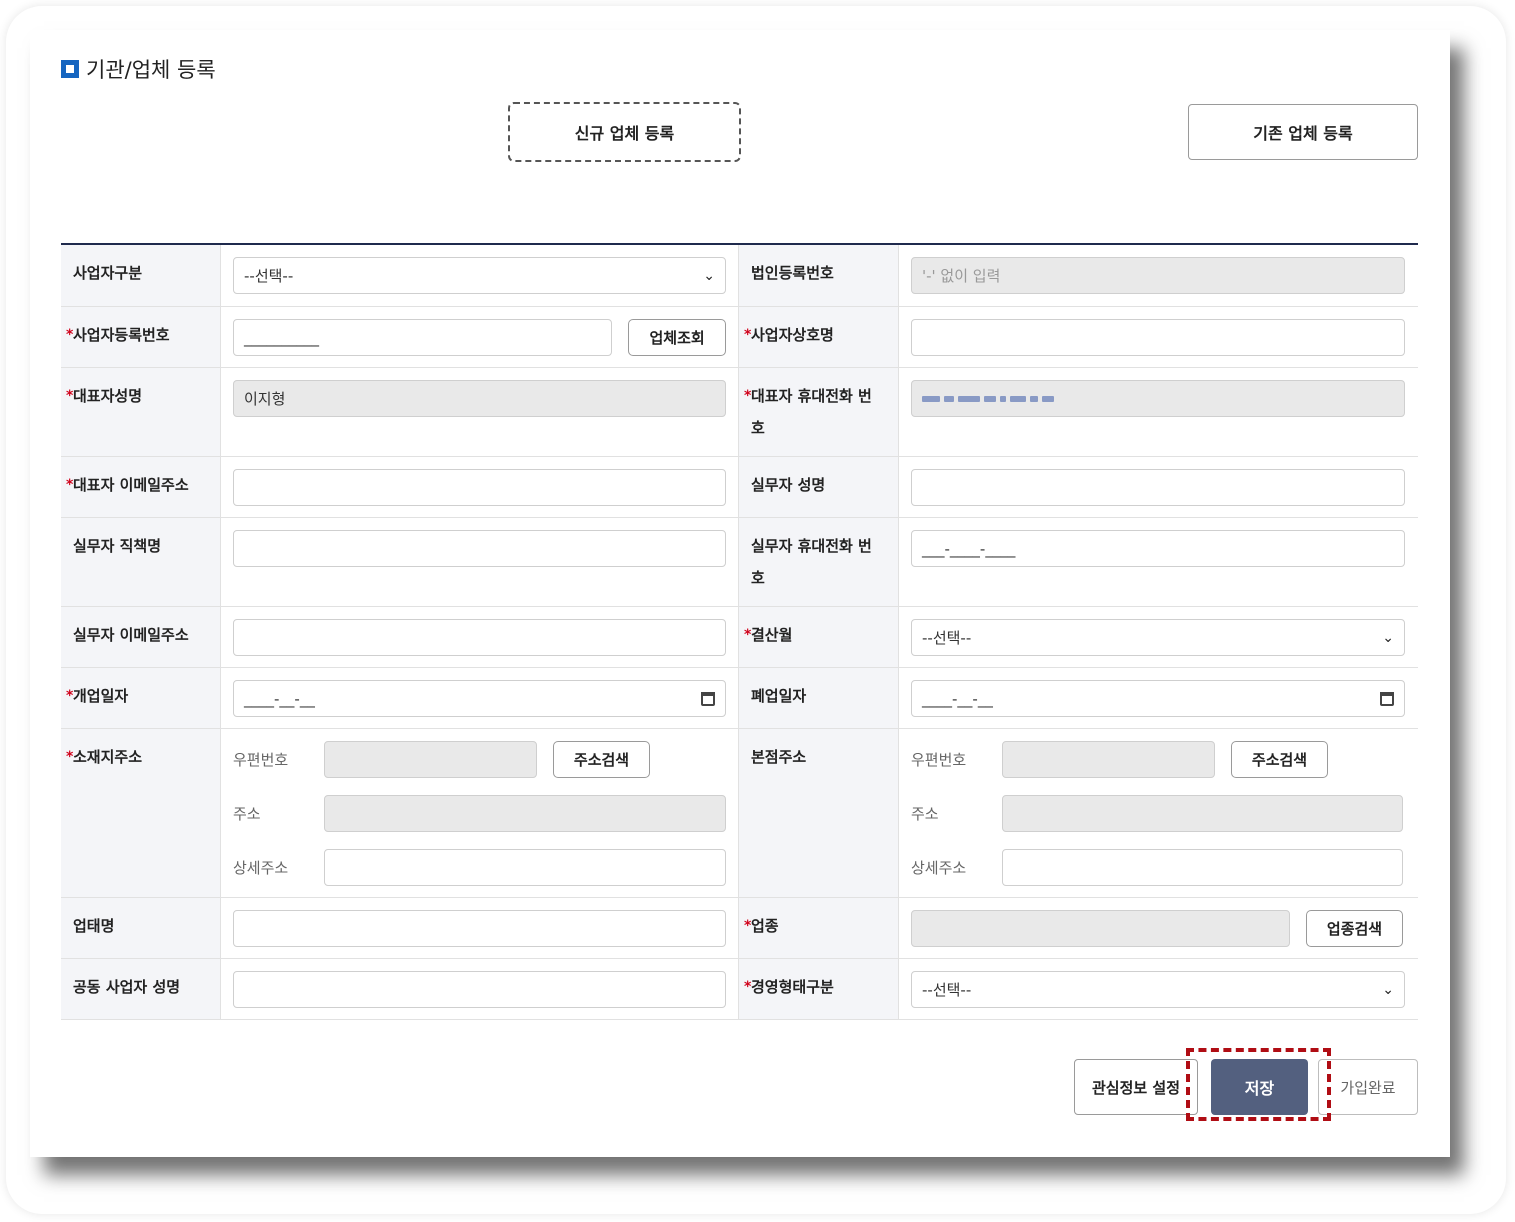 This screenshot has height=1222, width=1515. I want to click on biz-reg-no-input: __________, so click(423, 337).